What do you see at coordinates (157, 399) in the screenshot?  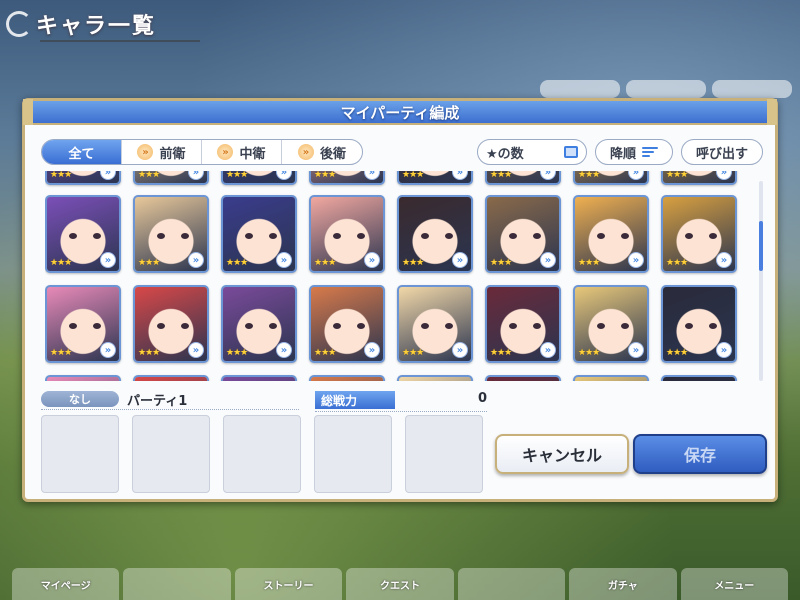 I see `party-name: パーティ1` at bounding box center [157, 399].